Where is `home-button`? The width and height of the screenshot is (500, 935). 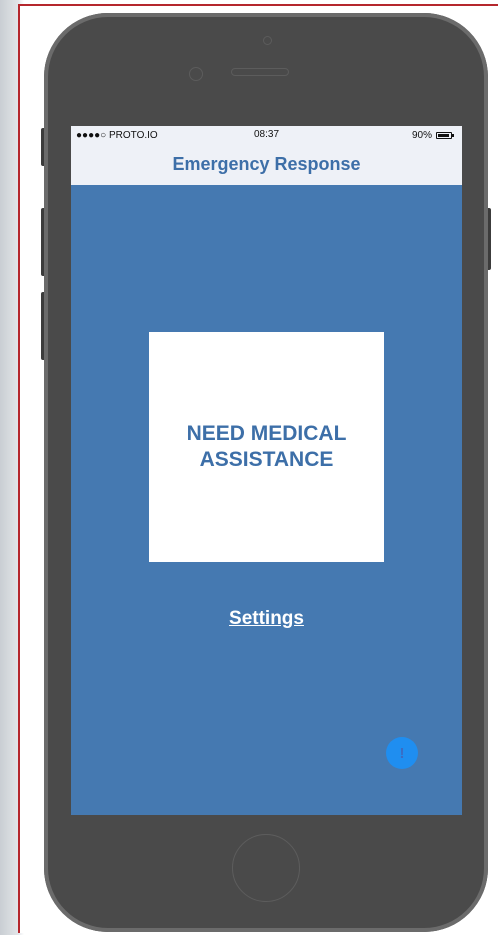
home-button is located at coordinates (266, 868).